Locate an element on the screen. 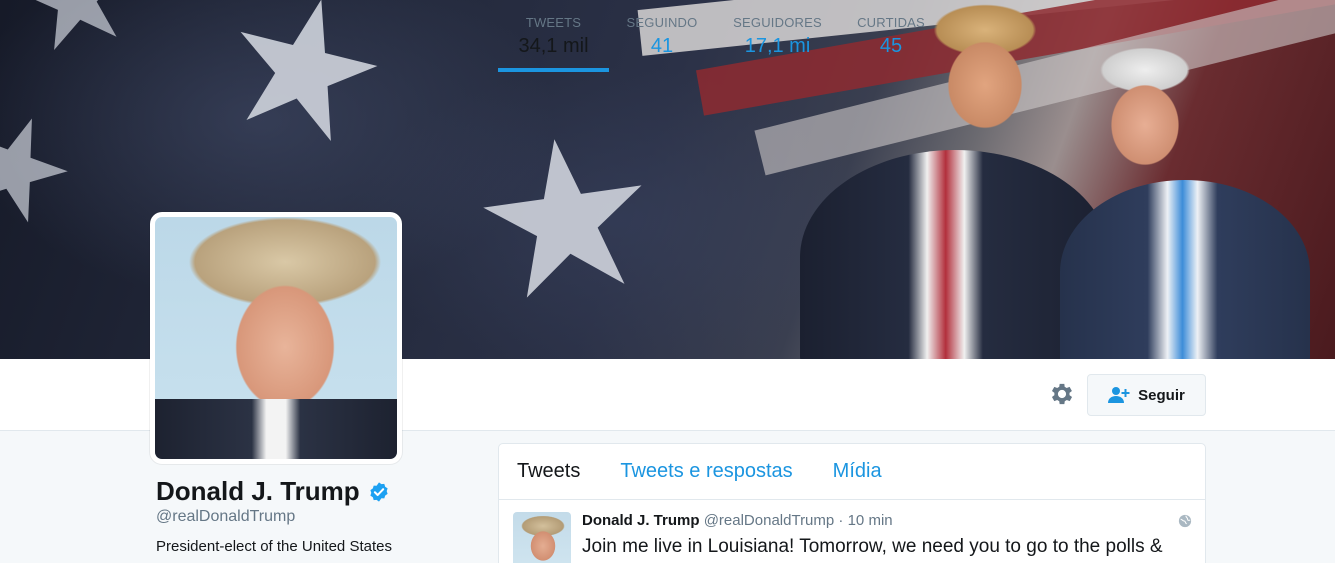 The image size is (1335, 563). timeline-tabs: Tweets Tweets e respostas Mídia is located at coordinates (852, 472).